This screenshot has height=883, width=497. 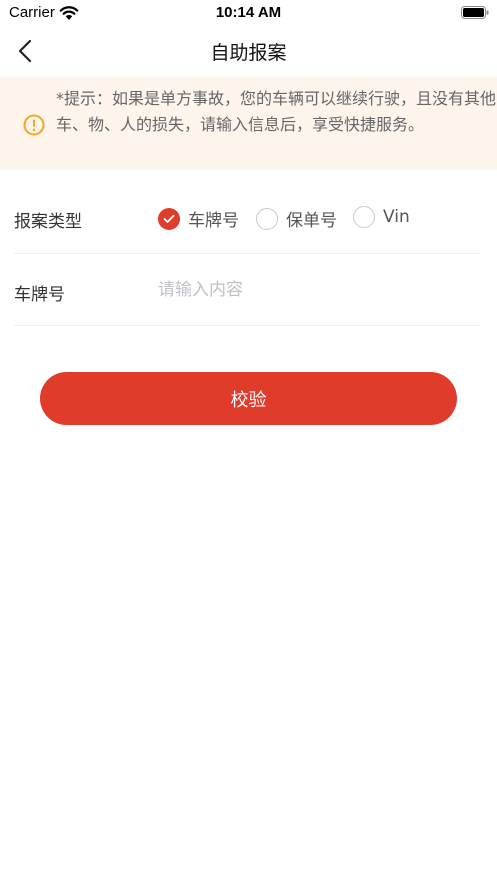 I want to click on radio-plate: 车牌号, so click(x=198, y=218).